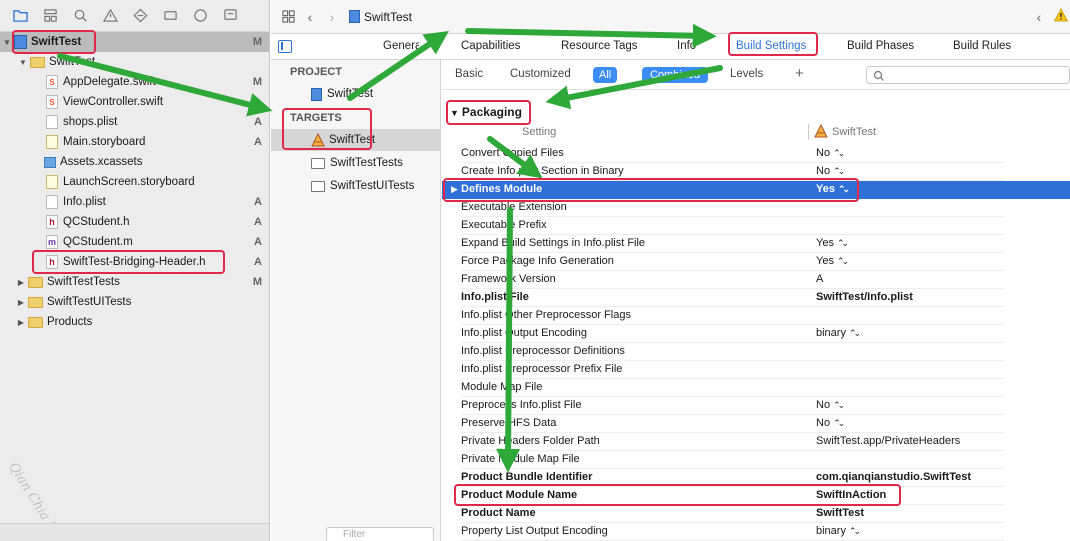 The height and width of the screenshot is (541, 1070). I want to click on tree-item-file: Info.plist A, so click(134, 202).